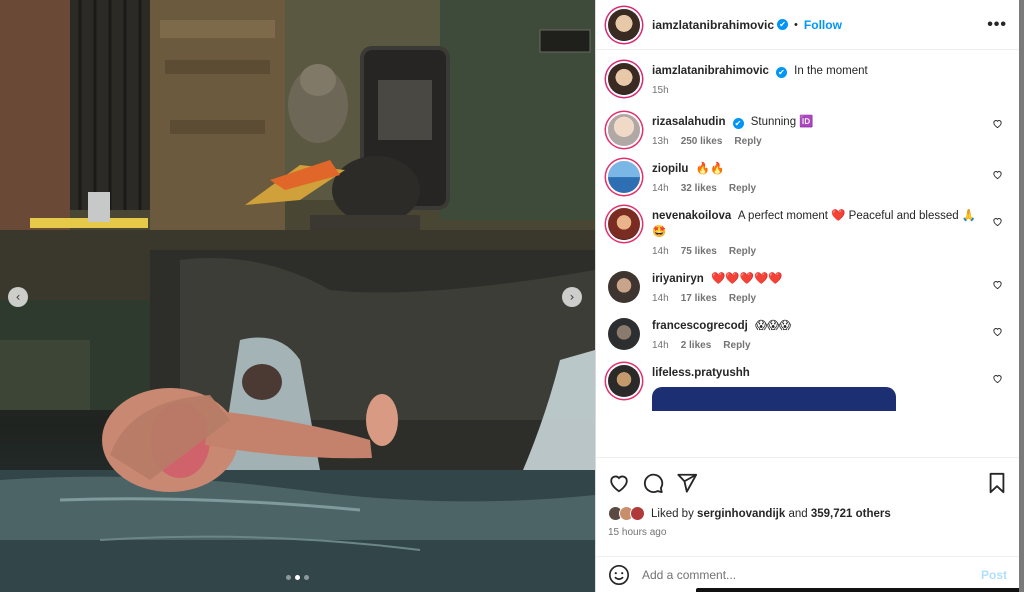 This screenshot has height=592, width=1024. What do you see at coordinates (994, 575) in the screenshot?
I see `post-comment-button: Post` at bounding box center [994, 575].